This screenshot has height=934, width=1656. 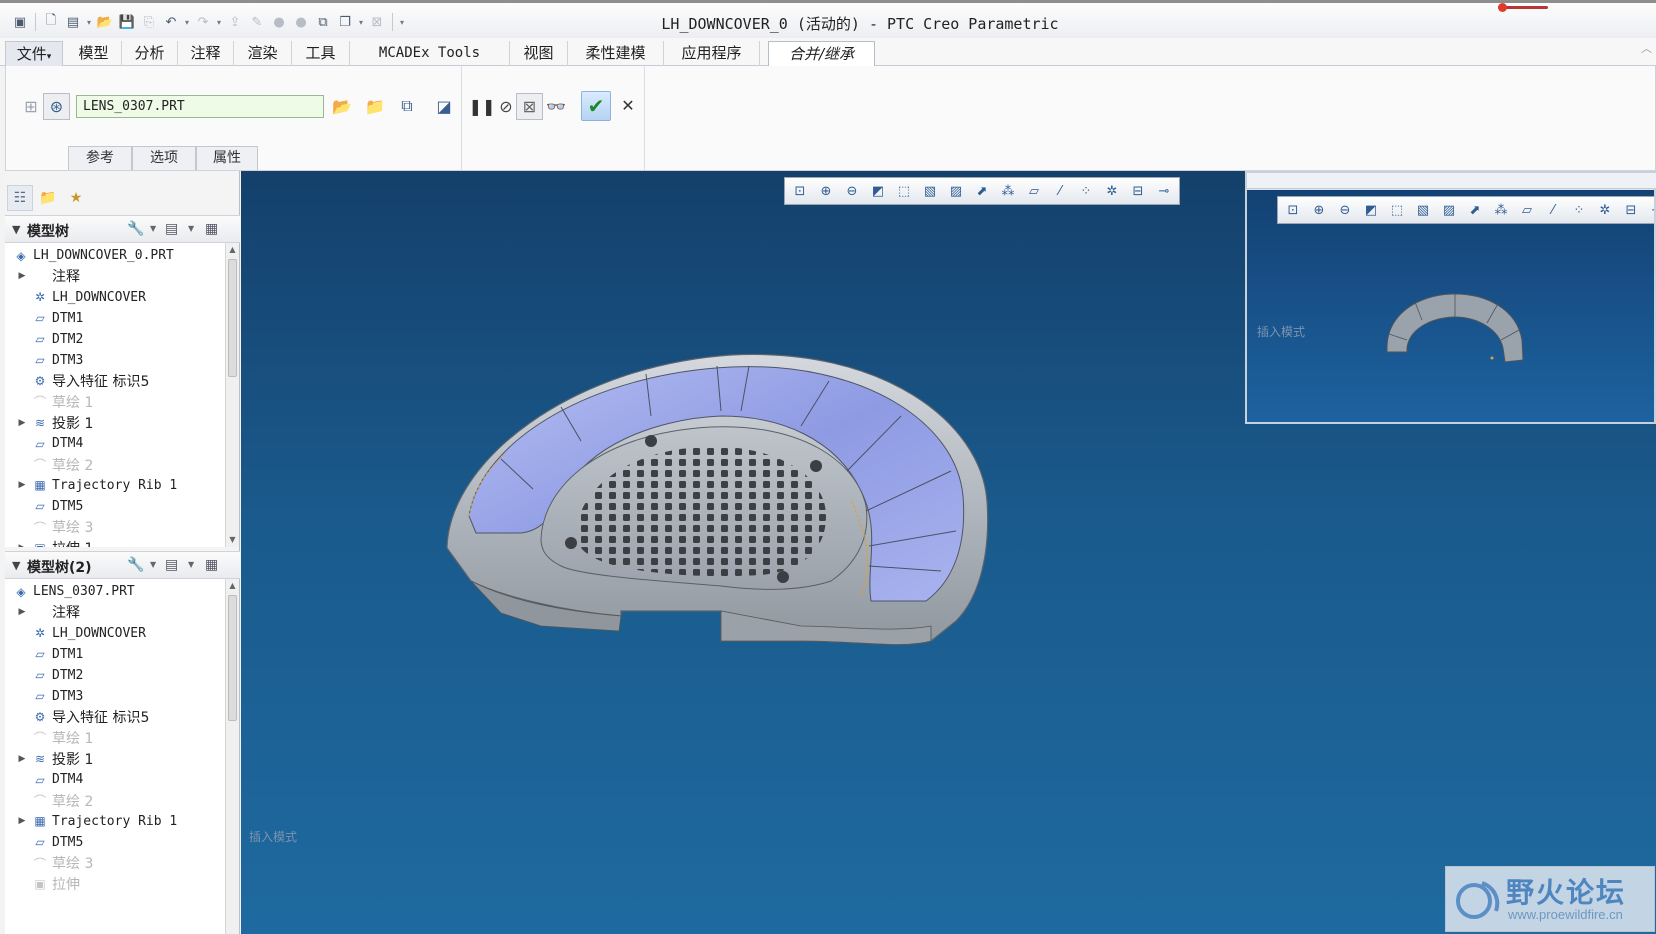 I want to click on preview-icon: ⊠, so click(x=529, y=106).